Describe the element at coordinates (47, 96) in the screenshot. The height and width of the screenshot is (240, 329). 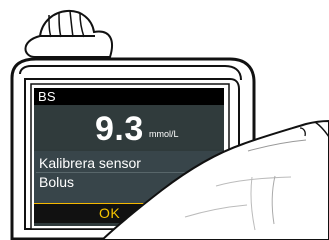
I see `screen-title: BS` at that location.